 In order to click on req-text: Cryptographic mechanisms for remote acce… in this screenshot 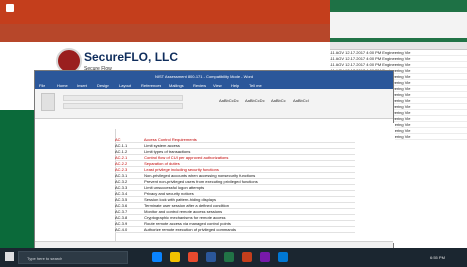, I will do `click(185, 217)`.